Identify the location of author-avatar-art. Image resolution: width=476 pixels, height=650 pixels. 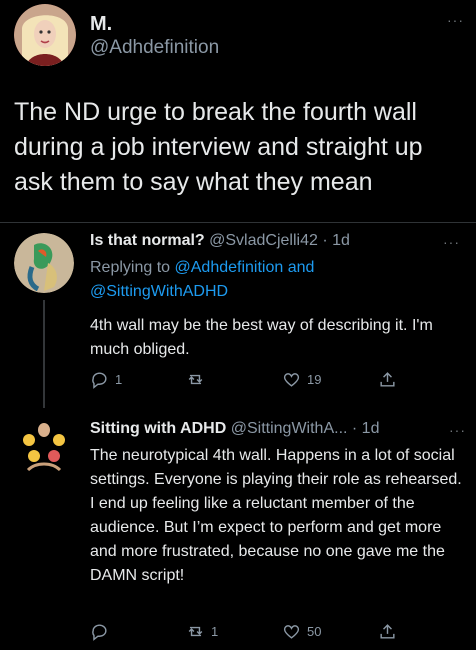
(45, 35).